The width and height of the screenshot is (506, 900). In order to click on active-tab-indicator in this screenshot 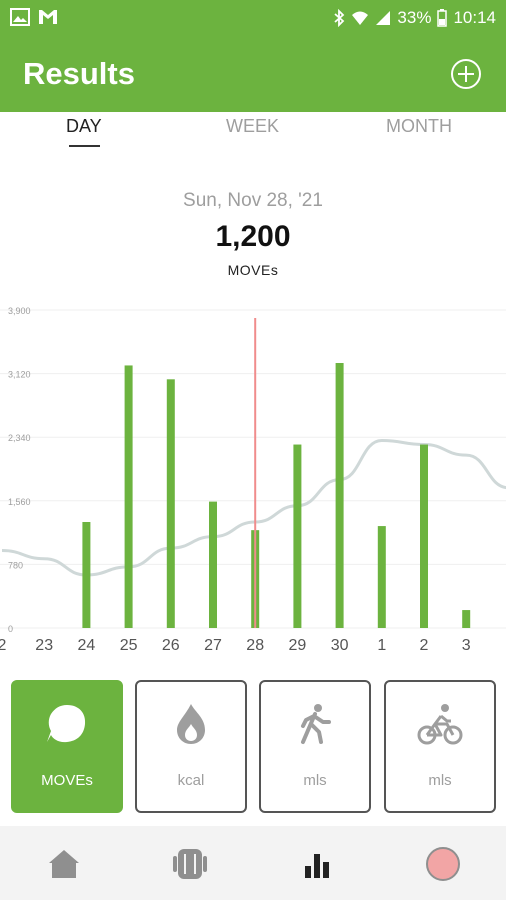, I will do `click(84, 146)`.